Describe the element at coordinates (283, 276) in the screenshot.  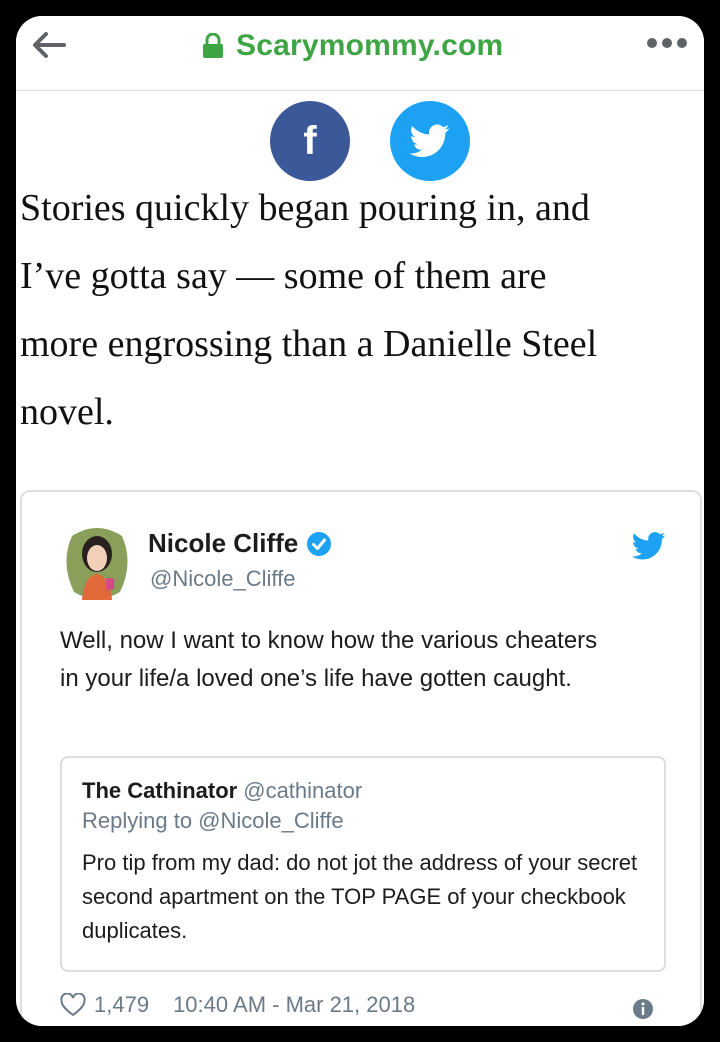
I see `article-line: I’ve gotta say — some of them are` at that location.